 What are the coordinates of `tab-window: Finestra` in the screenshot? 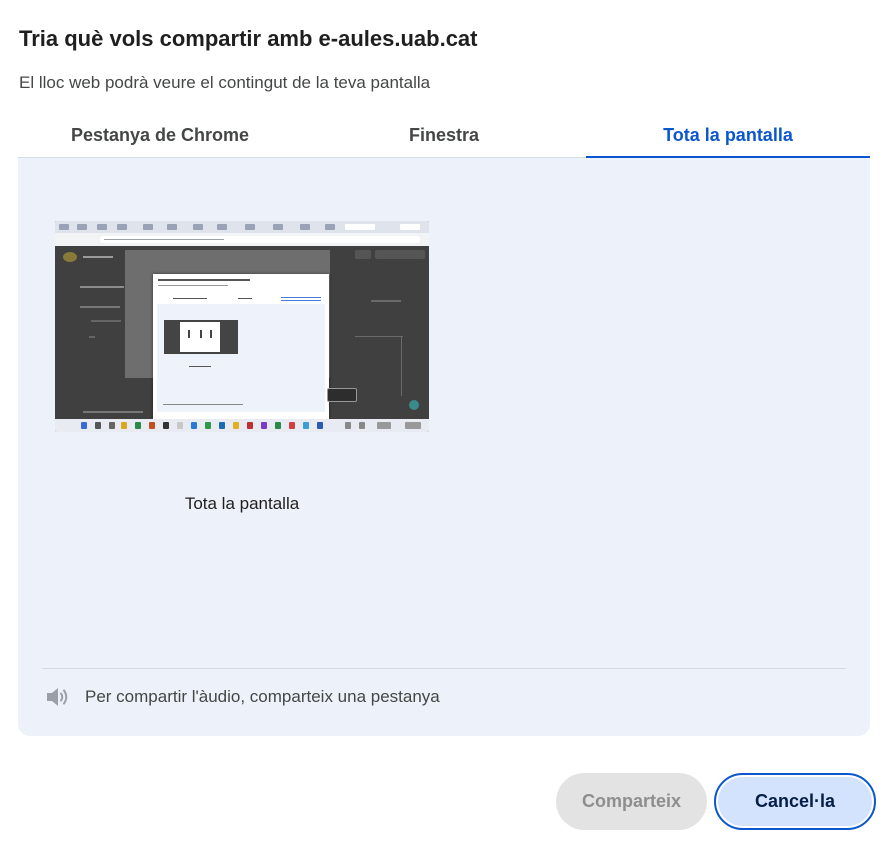 It's located at (444, 135).